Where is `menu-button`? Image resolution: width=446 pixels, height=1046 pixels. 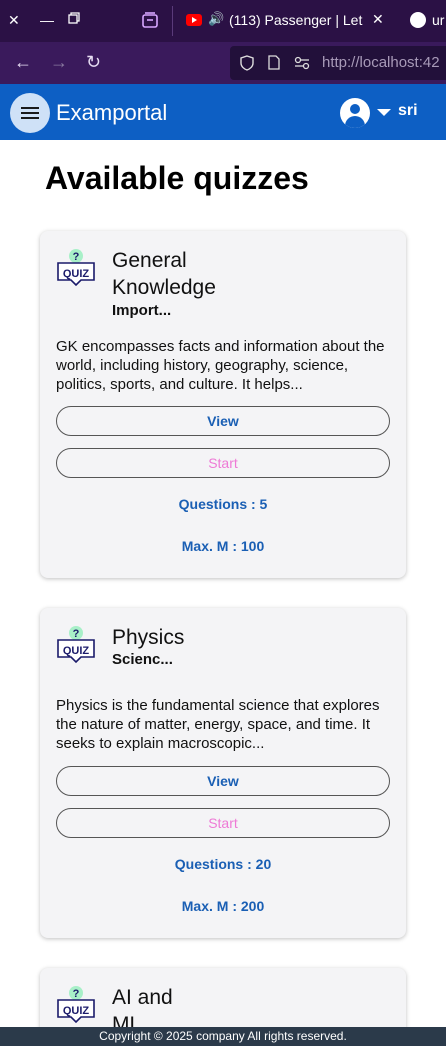 menu-button is located at coordinates (30, 113).